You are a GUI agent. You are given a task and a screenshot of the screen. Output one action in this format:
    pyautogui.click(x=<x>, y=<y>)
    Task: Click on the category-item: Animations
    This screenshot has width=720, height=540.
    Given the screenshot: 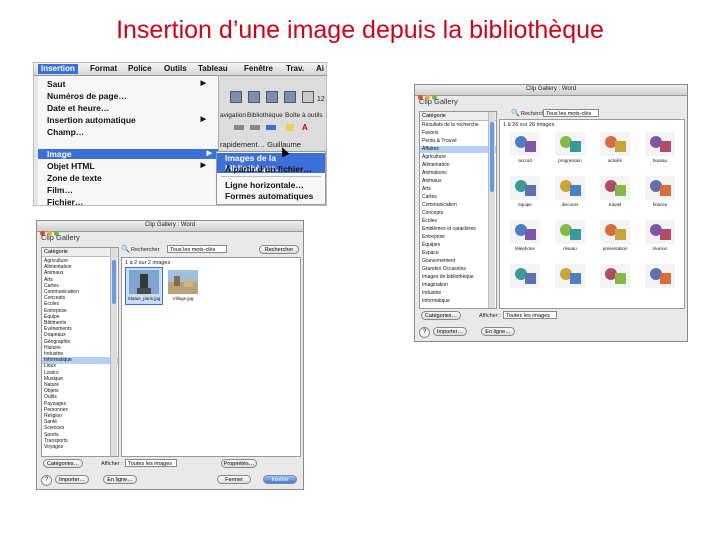 What is the action you would take?
    pyautogui.click(x=434, y=173)
    